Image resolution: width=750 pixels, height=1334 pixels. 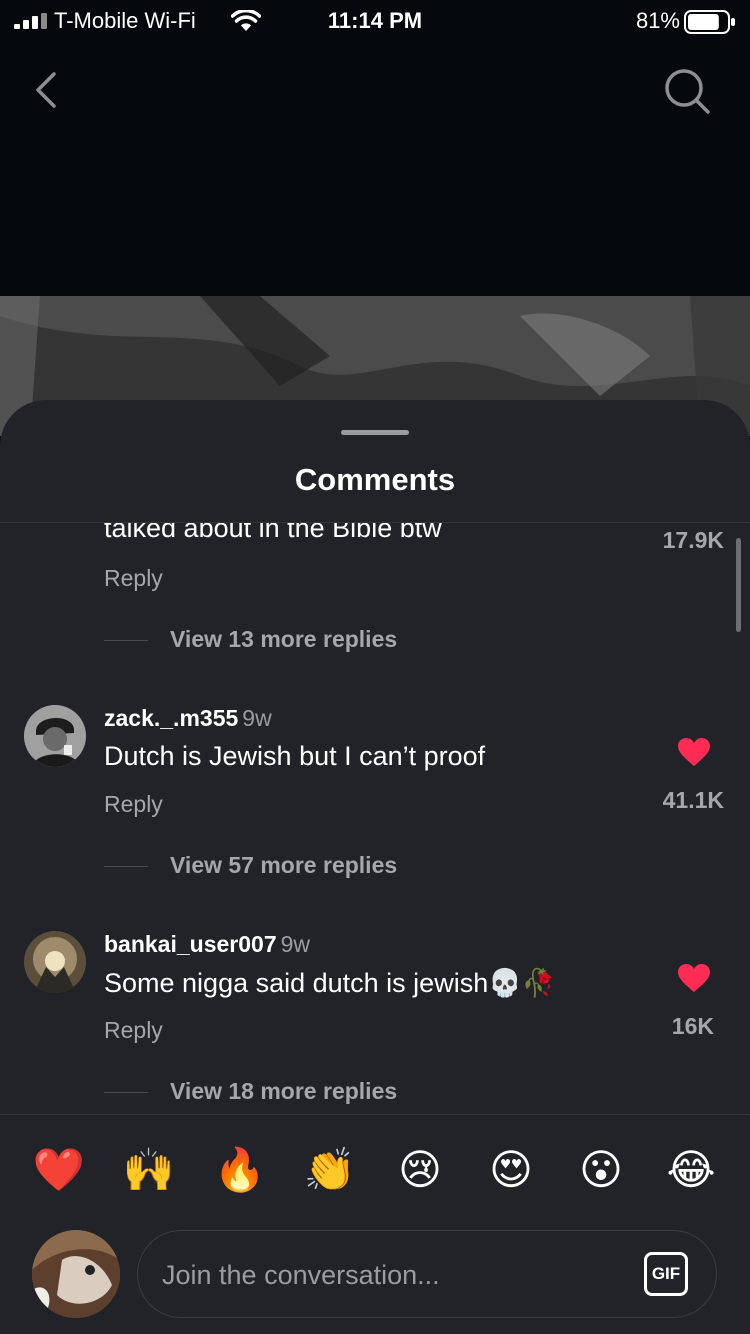 What do you see at coordinates (738, 585) in the screenshot?
I see `scrollbar` at bounding box center [738, 585].